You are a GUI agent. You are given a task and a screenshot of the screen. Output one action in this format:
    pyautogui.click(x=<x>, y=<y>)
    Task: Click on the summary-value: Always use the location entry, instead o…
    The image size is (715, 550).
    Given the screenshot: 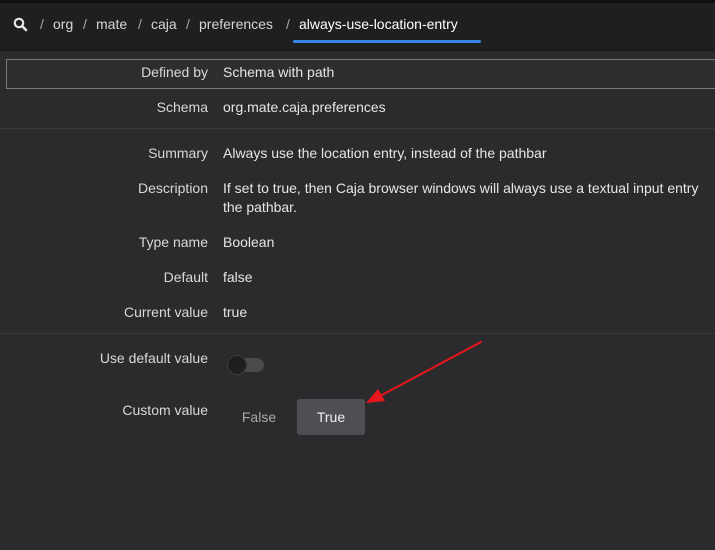 What is the action you would take?
    pyautogui.click(x=385, y=153)
    